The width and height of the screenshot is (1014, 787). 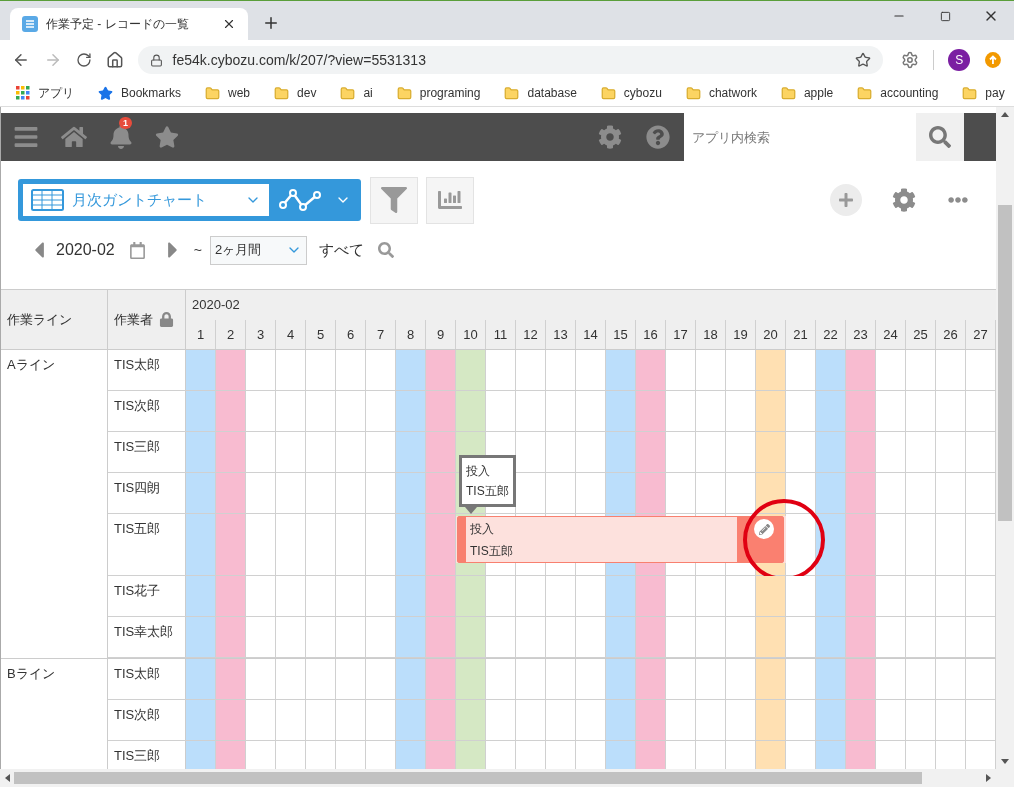 What do you see at coordinates (7, 778) in the screenshot?
I see `scroll-left-arrow-icon` at bounding box center [7, 778].